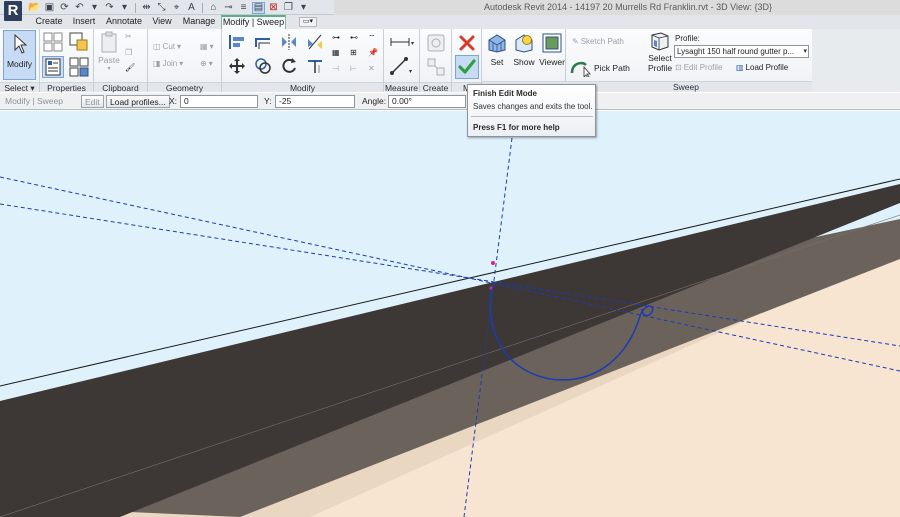 The image size is (900, 517). I want to click on family-category-icon, so click(79, 67).